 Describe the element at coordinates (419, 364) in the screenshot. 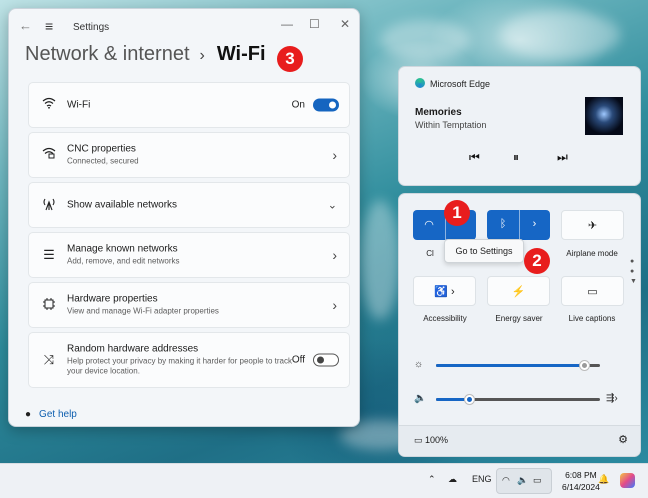

I see `brightness-icon: ☼` at that location.